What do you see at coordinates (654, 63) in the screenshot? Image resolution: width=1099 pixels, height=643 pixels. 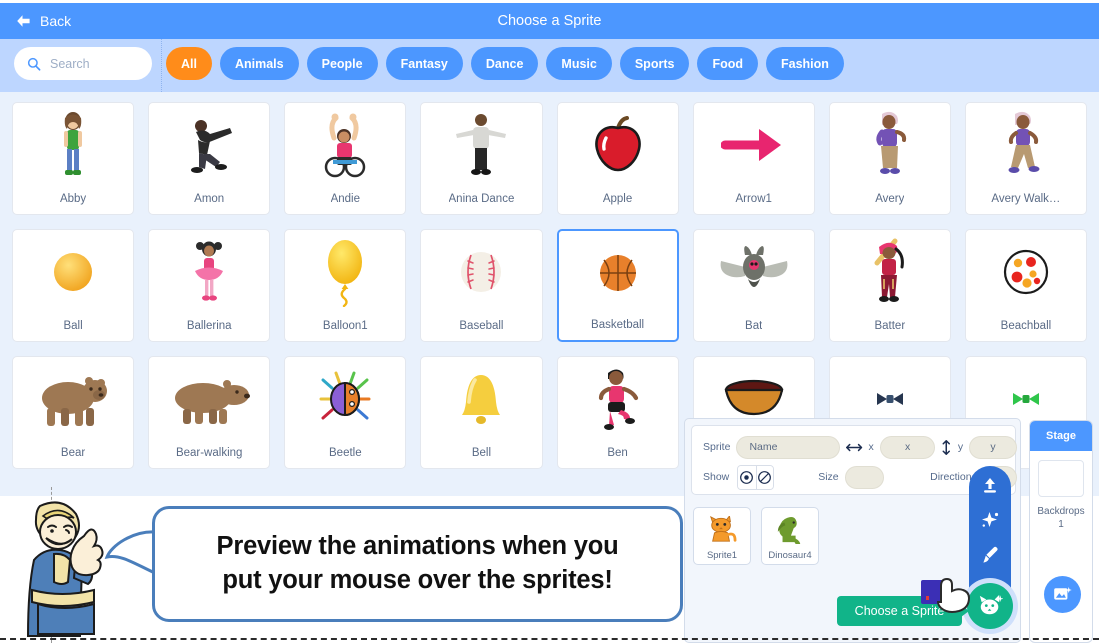 I see `category-sports: Sports` at bounding box center [654, 63].